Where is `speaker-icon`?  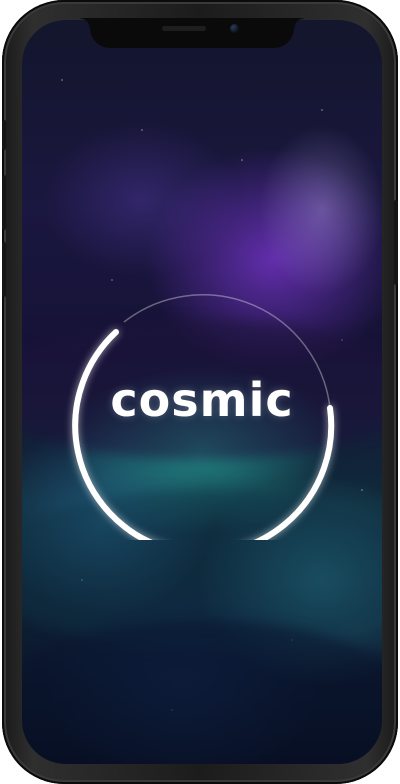
speaker-icon is located at coordinates (184, 28).